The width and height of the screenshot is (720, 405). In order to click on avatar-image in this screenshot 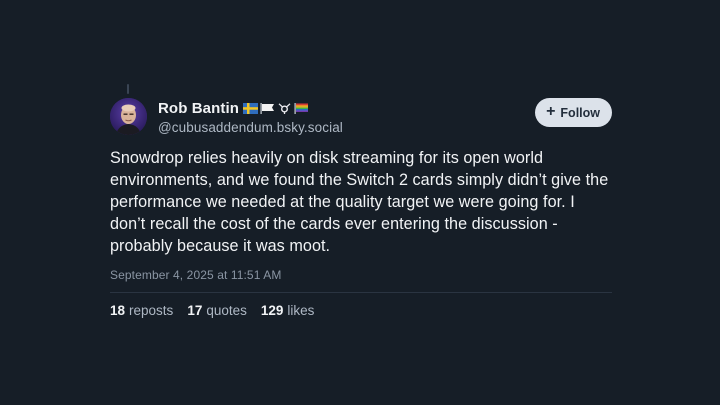, I will do `click(128, 116)`.